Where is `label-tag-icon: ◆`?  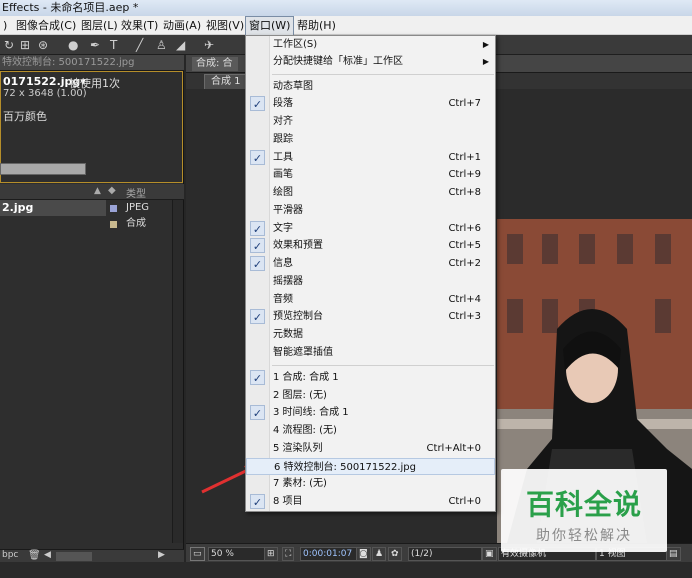
label-tag-icon: ◆ is located at coordinates (112, 190).